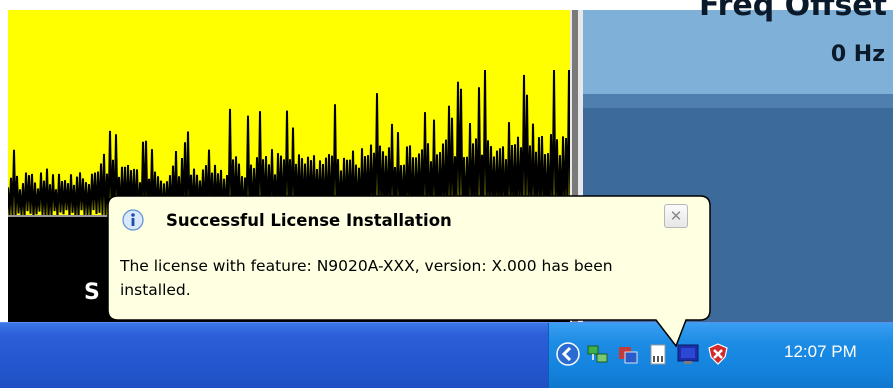 This screenshot has height=388, width=893. I want to click on info-icon, so click(133, 220).